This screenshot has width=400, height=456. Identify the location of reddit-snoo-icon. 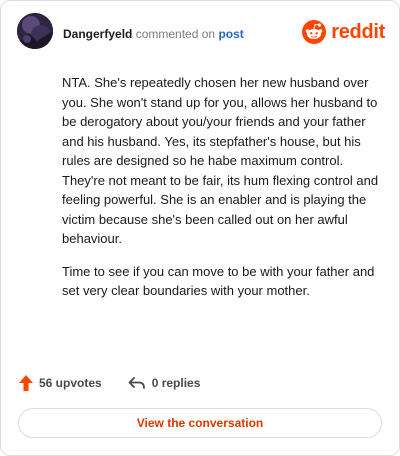
(314, 32).